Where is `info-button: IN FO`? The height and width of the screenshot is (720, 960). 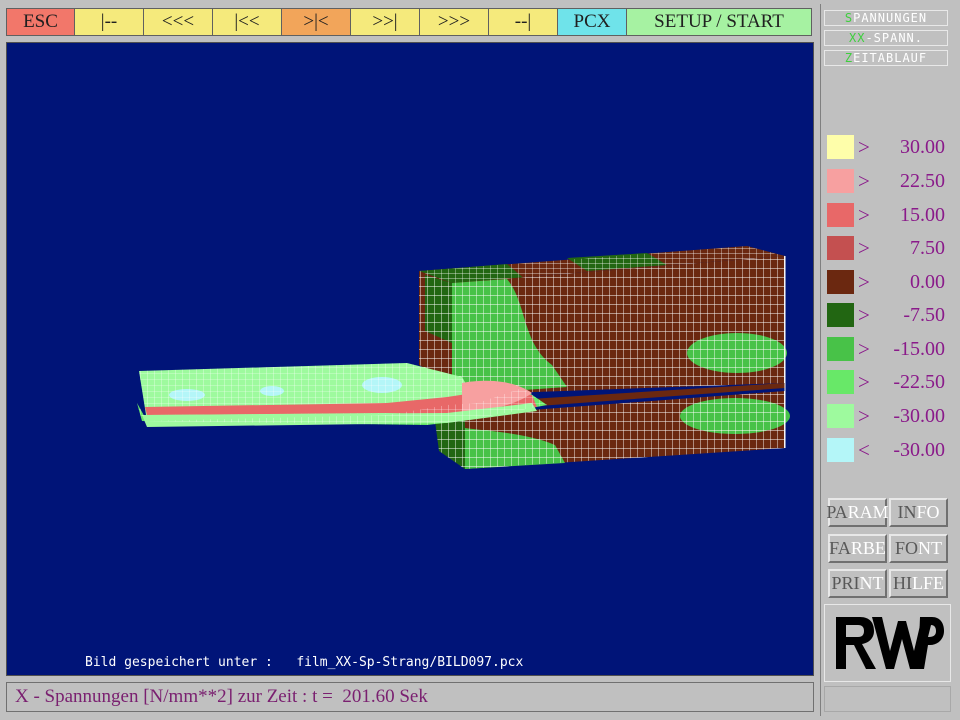
info-button: IN FO is located at coordinates (918, 512).